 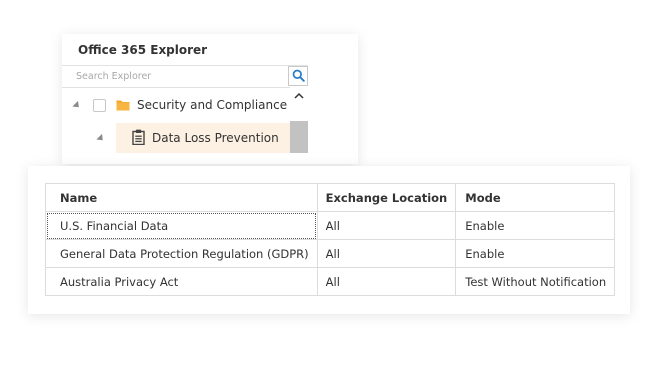 What do you see at coordinates (181, 281) in the screenshot?
I see `policy-name-cell: Australia Privacy Act` at bounding box center [181, 281].